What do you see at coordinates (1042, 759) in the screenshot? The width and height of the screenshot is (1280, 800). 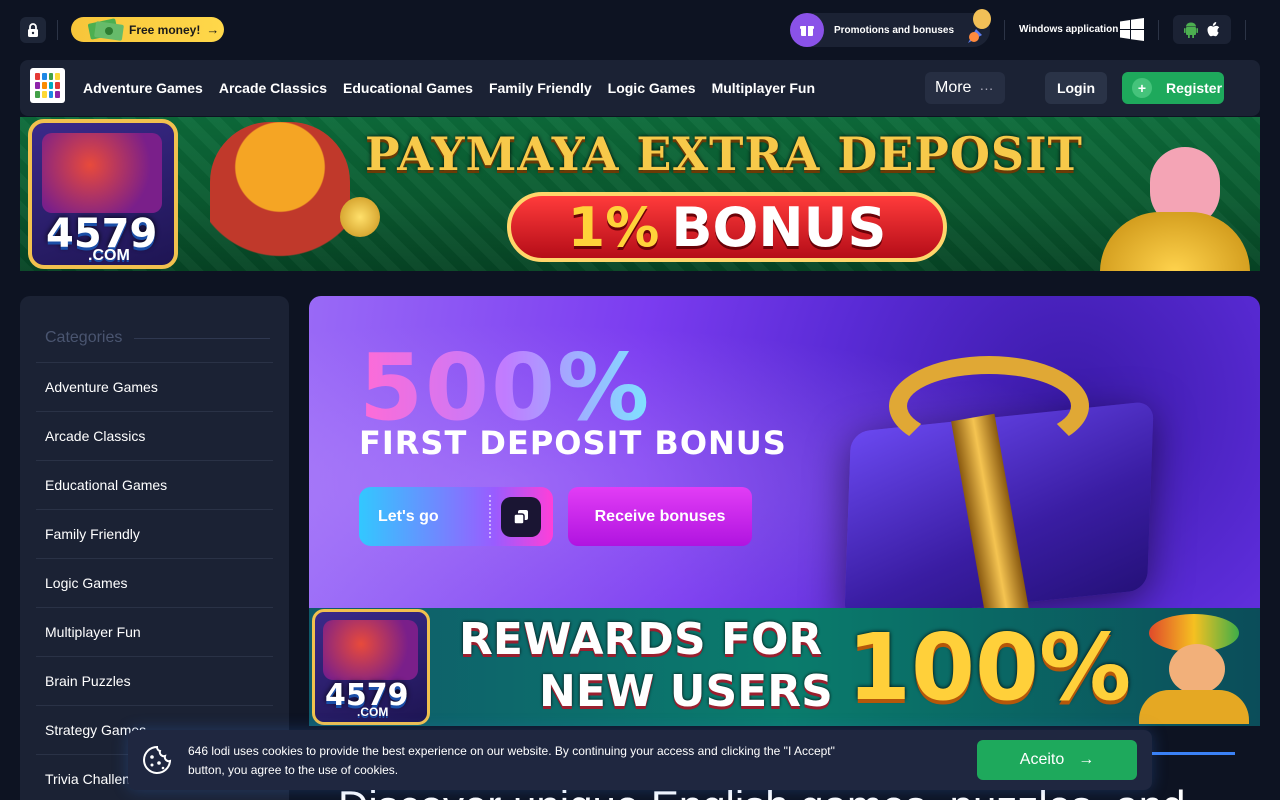 I see `accept-label: Aceito` at bounding box center [1042, 759].